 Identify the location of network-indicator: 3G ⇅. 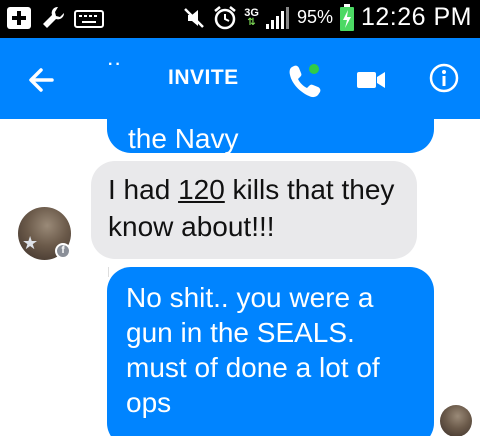
(251, 17).